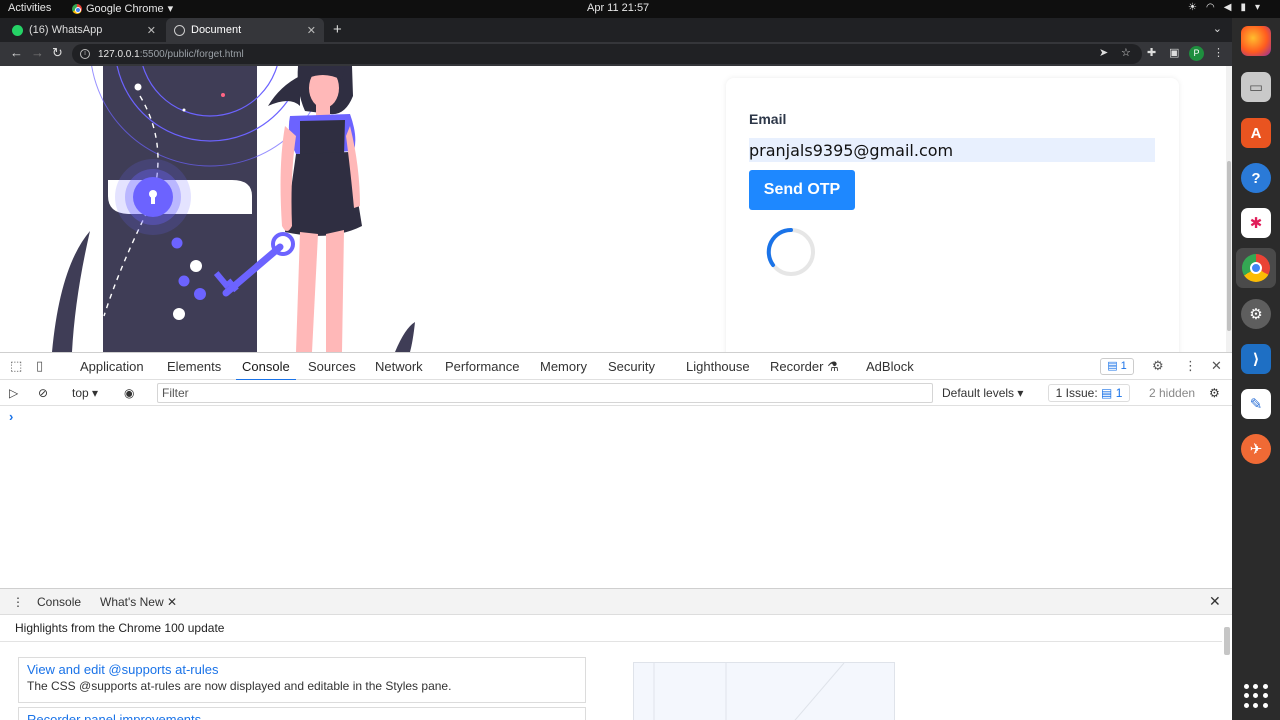  What do you see at coordinates (145, 606) in the screenshot?
I see `drawer-tab-whats-new: What's New ✕` at bounding box center [145, 606].